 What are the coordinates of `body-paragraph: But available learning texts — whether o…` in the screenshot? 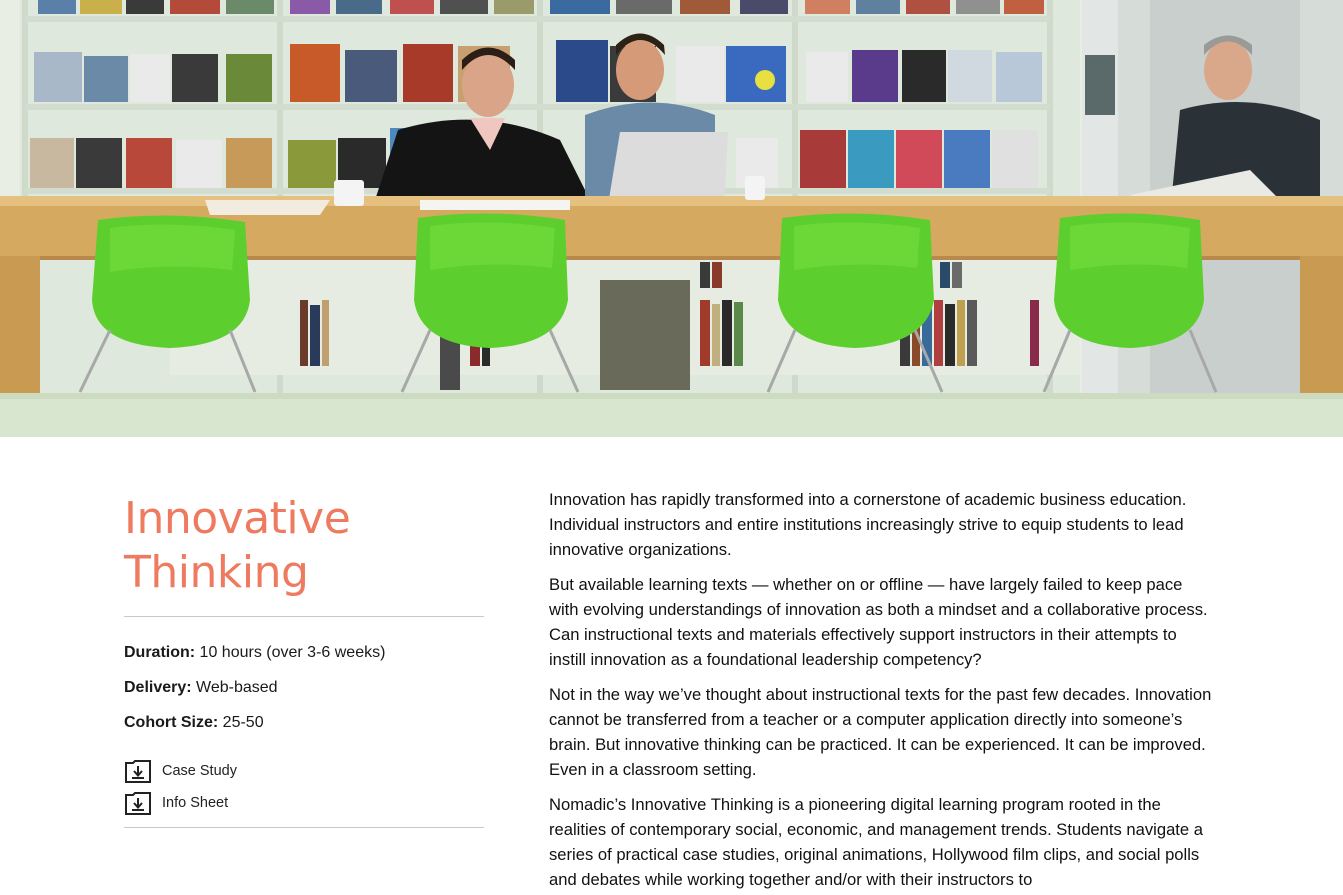 It's located at (878, 622).